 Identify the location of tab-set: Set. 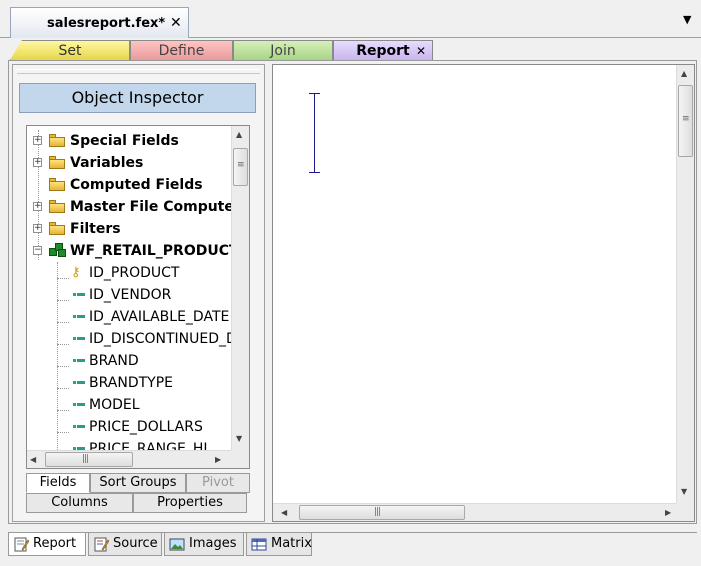
(70, 50).